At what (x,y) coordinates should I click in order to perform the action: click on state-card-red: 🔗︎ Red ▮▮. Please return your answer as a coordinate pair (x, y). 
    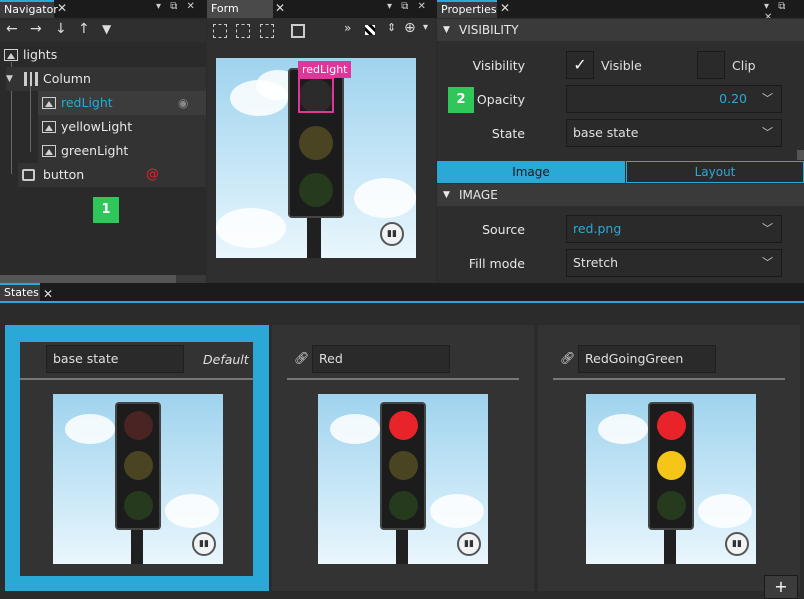
    Looking at the image, I should click on (403, 458).